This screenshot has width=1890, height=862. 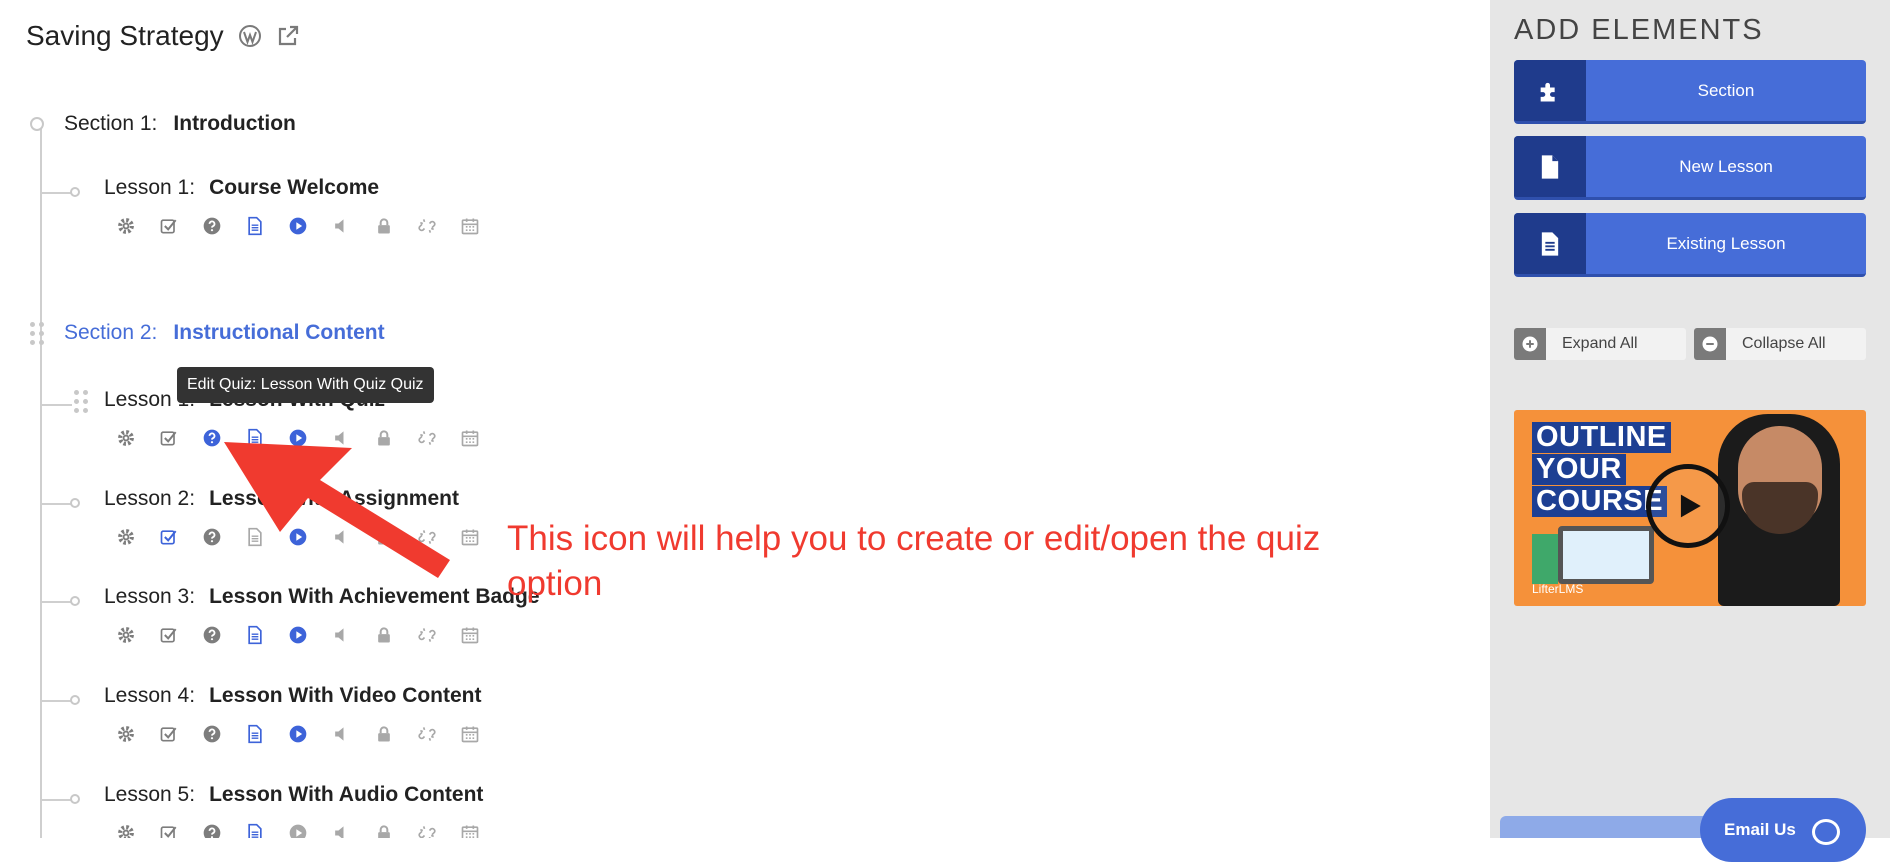 I want to click on expand-all-label: Expand All, so click(x=1600, y=343).